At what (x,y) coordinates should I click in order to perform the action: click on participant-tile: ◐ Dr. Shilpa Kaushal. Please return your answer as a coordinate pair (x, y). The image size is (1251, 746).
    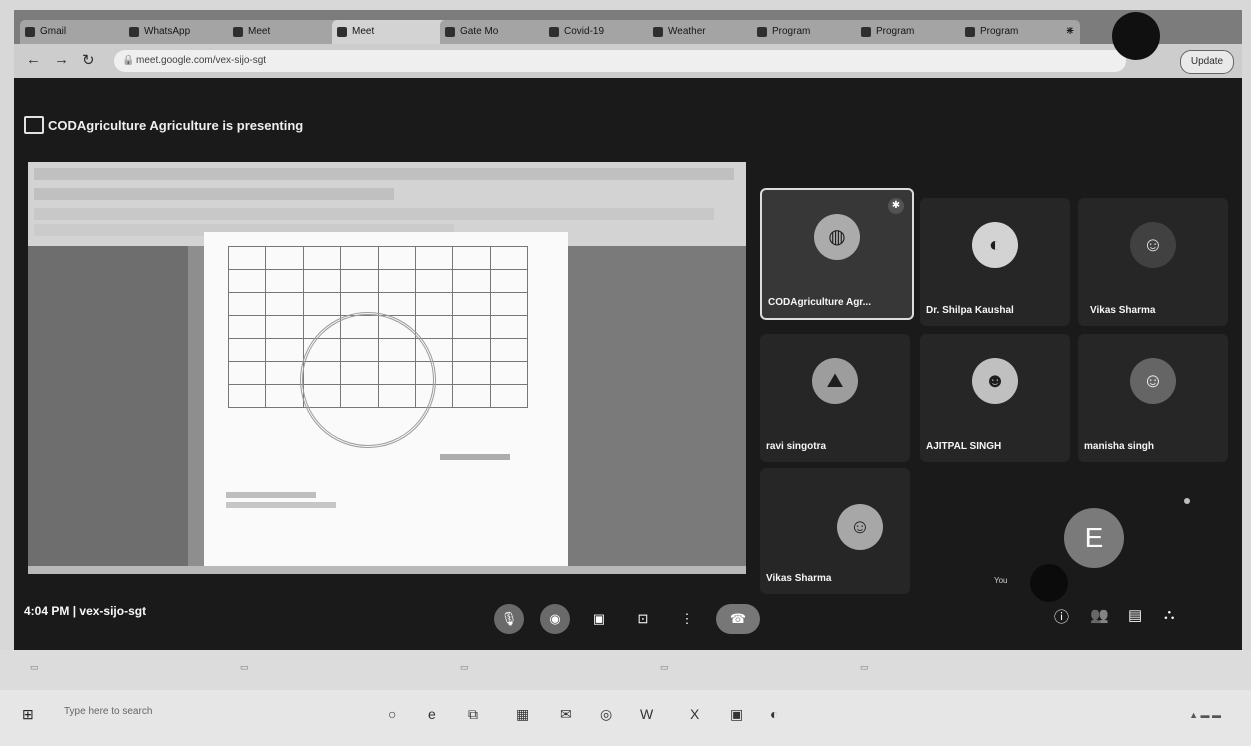
    Looking at the image, I should click on (995, 262).